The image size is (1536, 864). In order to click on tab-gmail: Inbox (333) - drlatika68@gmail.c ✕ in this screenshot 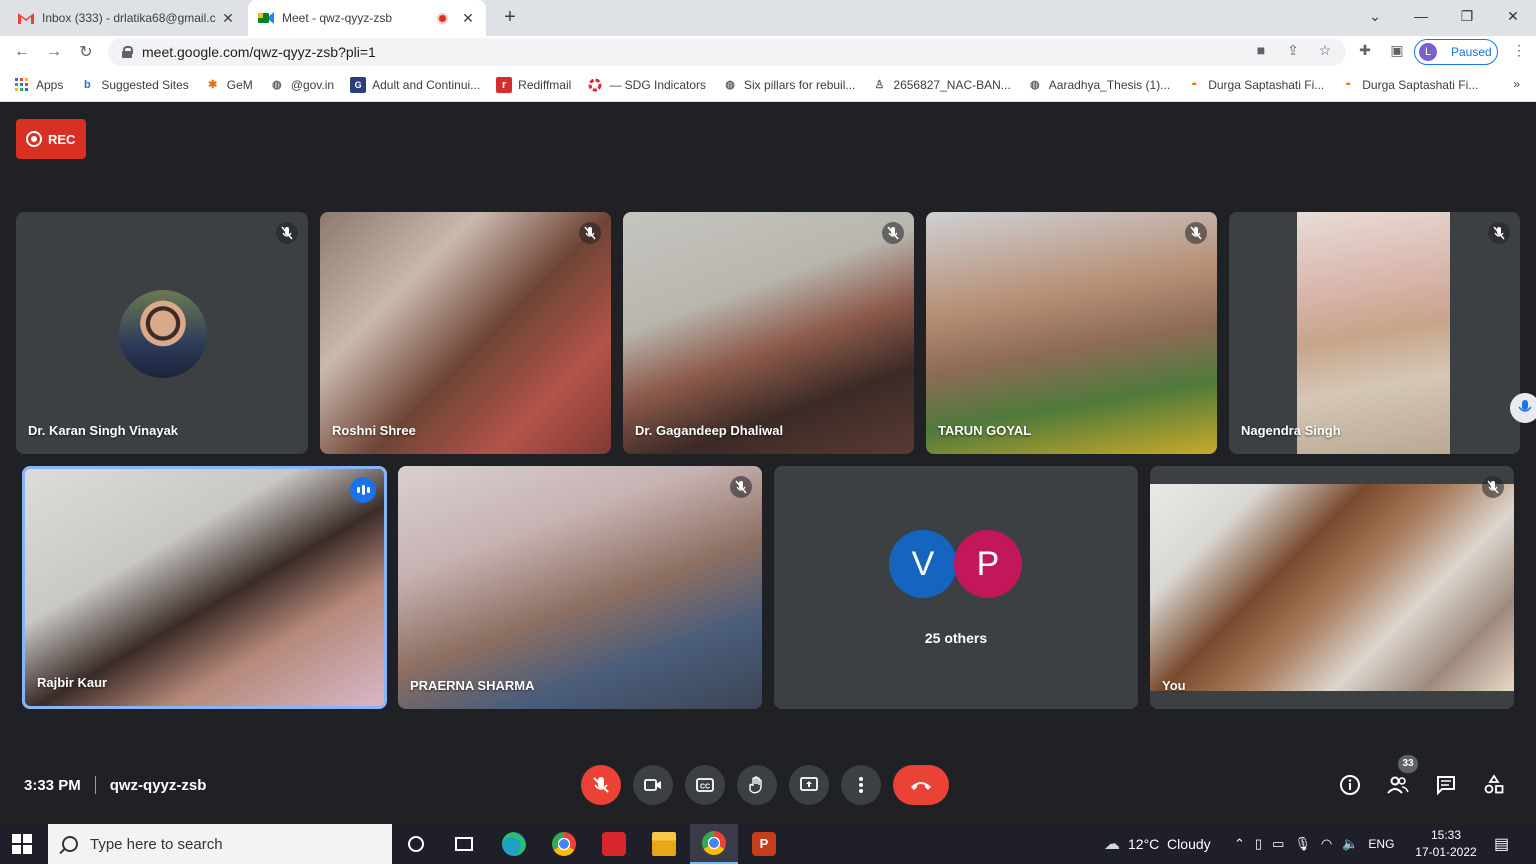, I will do `click(127, 18)`.